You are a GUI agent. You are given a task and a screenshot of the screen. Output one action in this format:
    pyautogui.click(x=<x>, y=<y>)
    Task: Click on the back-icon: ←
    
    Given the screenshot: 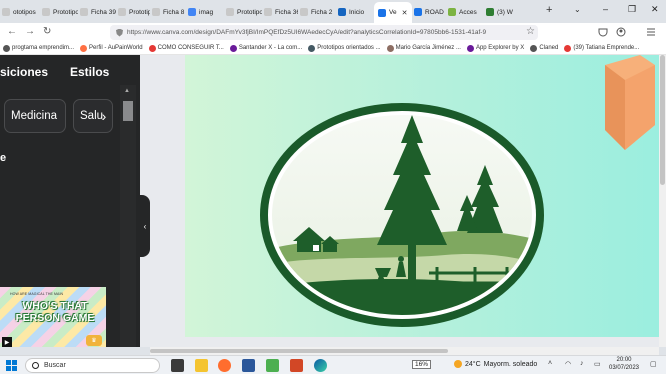 What is the action you would take?
    pyautogui.click(x=12, y=31)
    